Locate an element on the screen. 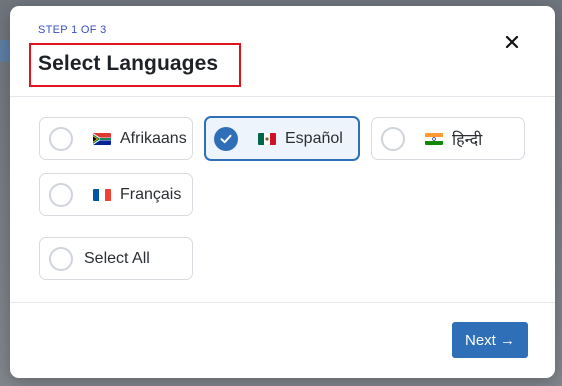 The image size is (562, 386). option-afrikaans: Afrikaans is located at coordinates (116, 138).